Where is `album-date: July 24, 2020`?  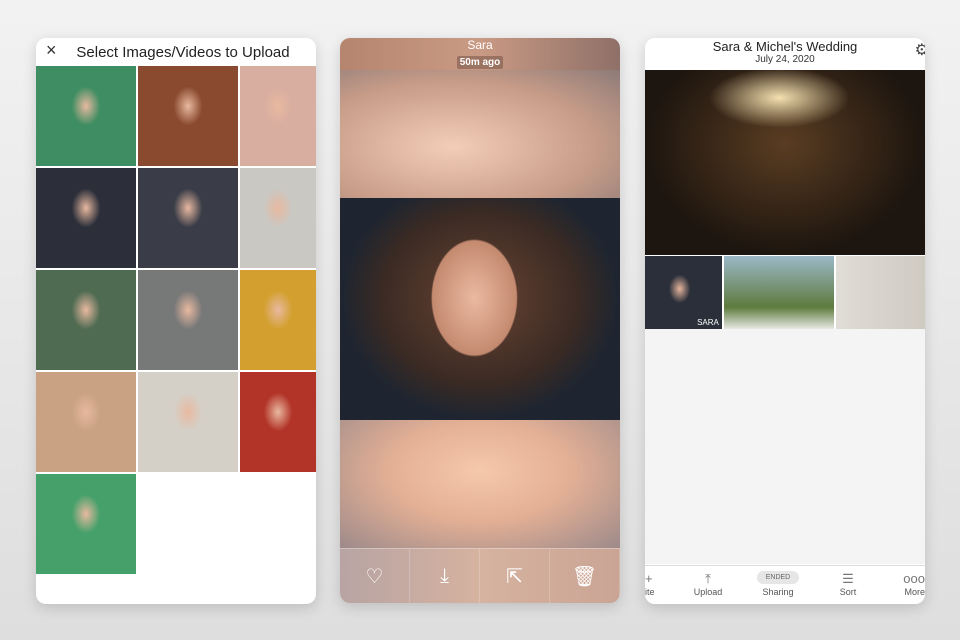 album-date: July 24, 2020 is located at coordinates (785, 59).